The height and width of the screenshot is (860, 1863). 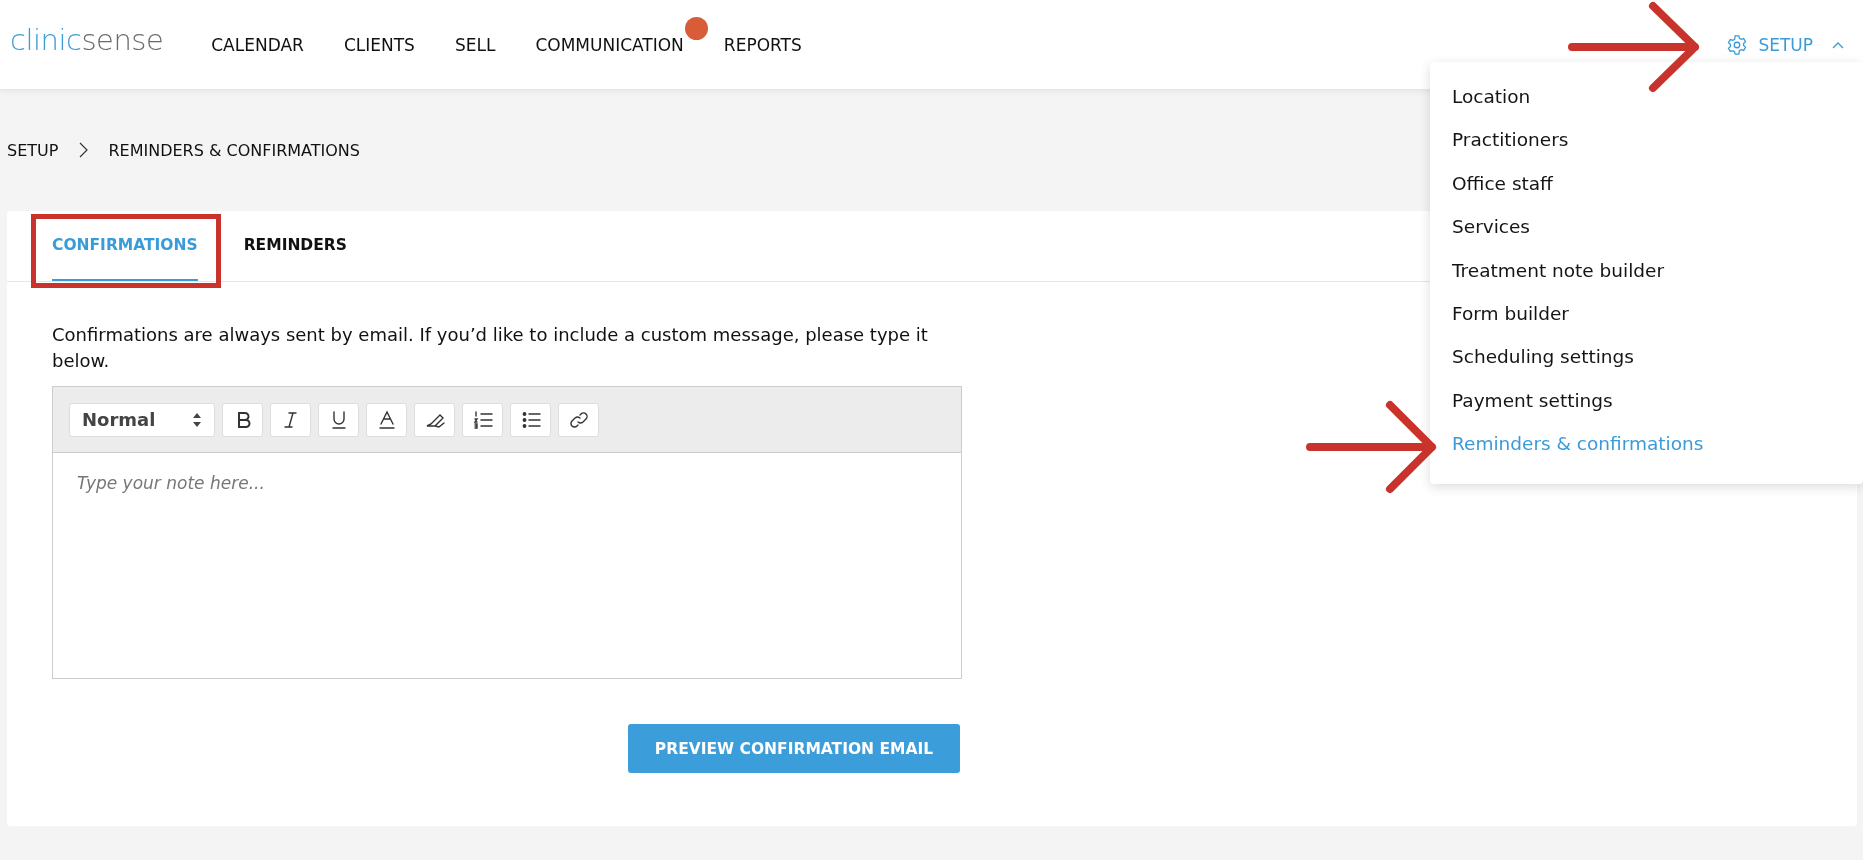 What do you see at coordinates (1646, 357) in the screenshot?
I see `menu-item: Scheduling settings` at bounding box center [1646, 357].